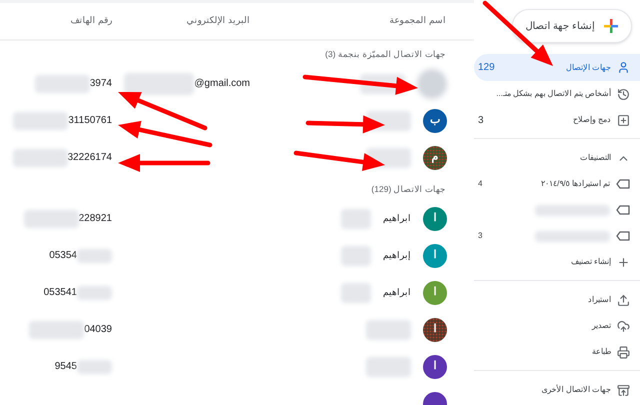  What do you see at coordinates (432, 83) in the screenshot?
I see `photo-placeholder` at bounding box center [432, 83].